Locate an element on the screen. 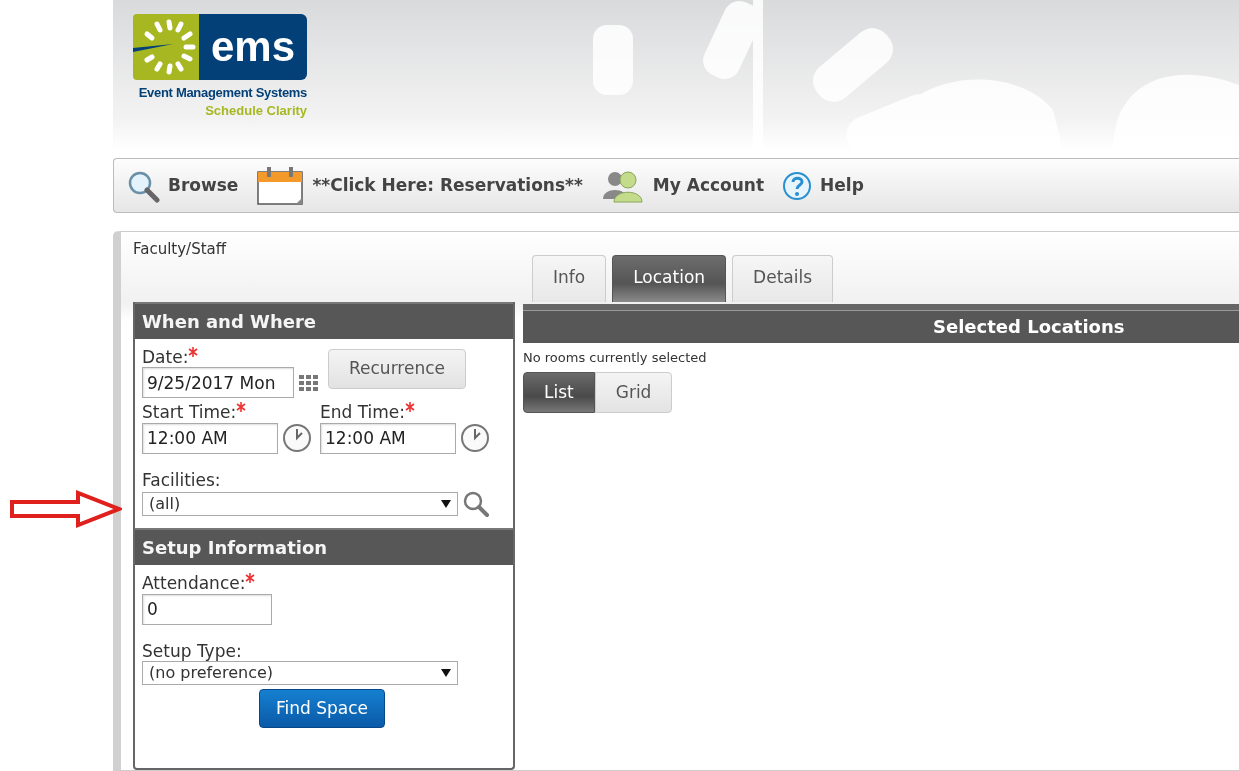  toolbar-link: My Account is located at coordinates (682, 185).